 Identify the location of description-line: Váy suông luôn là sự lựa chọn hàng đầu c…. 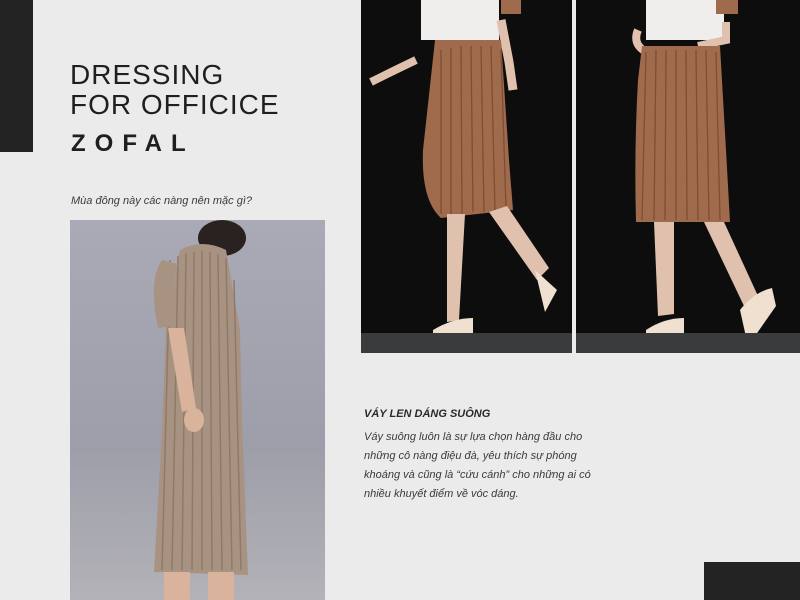
(473, 437).